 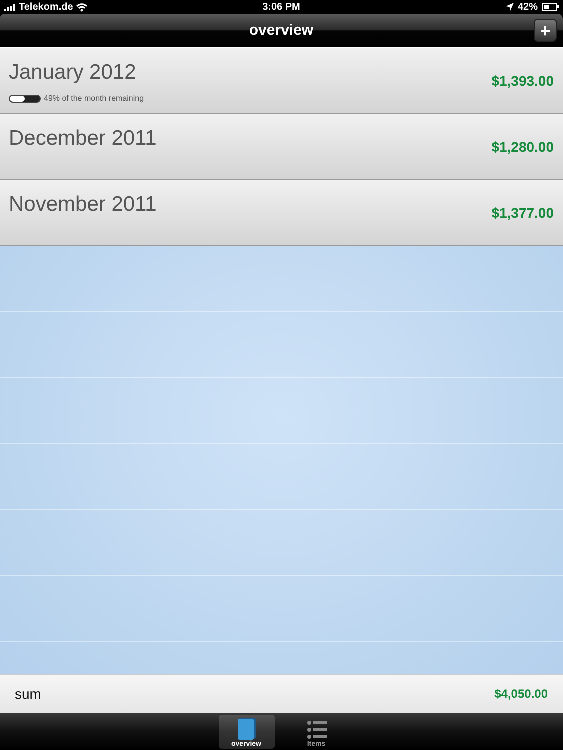 What do you see at coordinates (521, 694) in the screenshot?
I see `sum-amount: $4,050.00` at bounding box center [521, 694].